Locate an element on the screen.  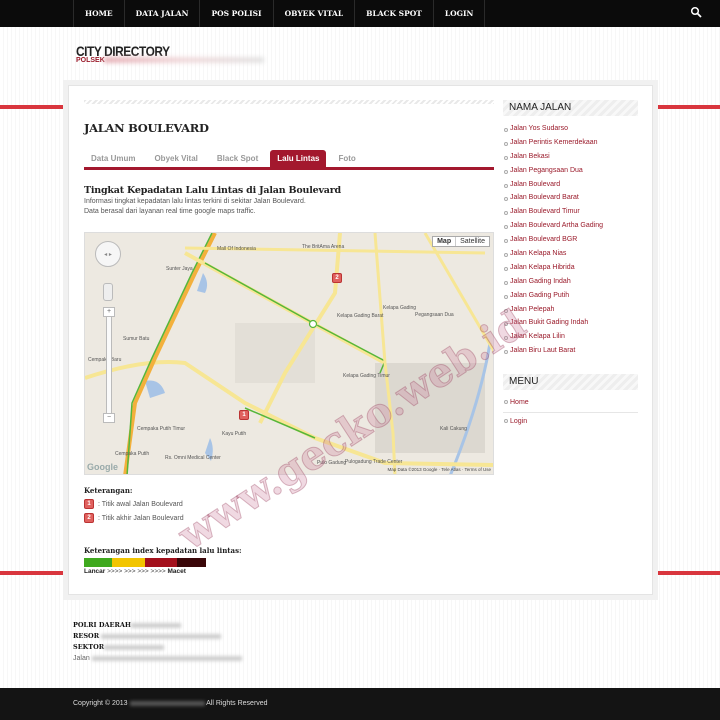
map-type-map-button: Map is located at coordinates (445, 241).